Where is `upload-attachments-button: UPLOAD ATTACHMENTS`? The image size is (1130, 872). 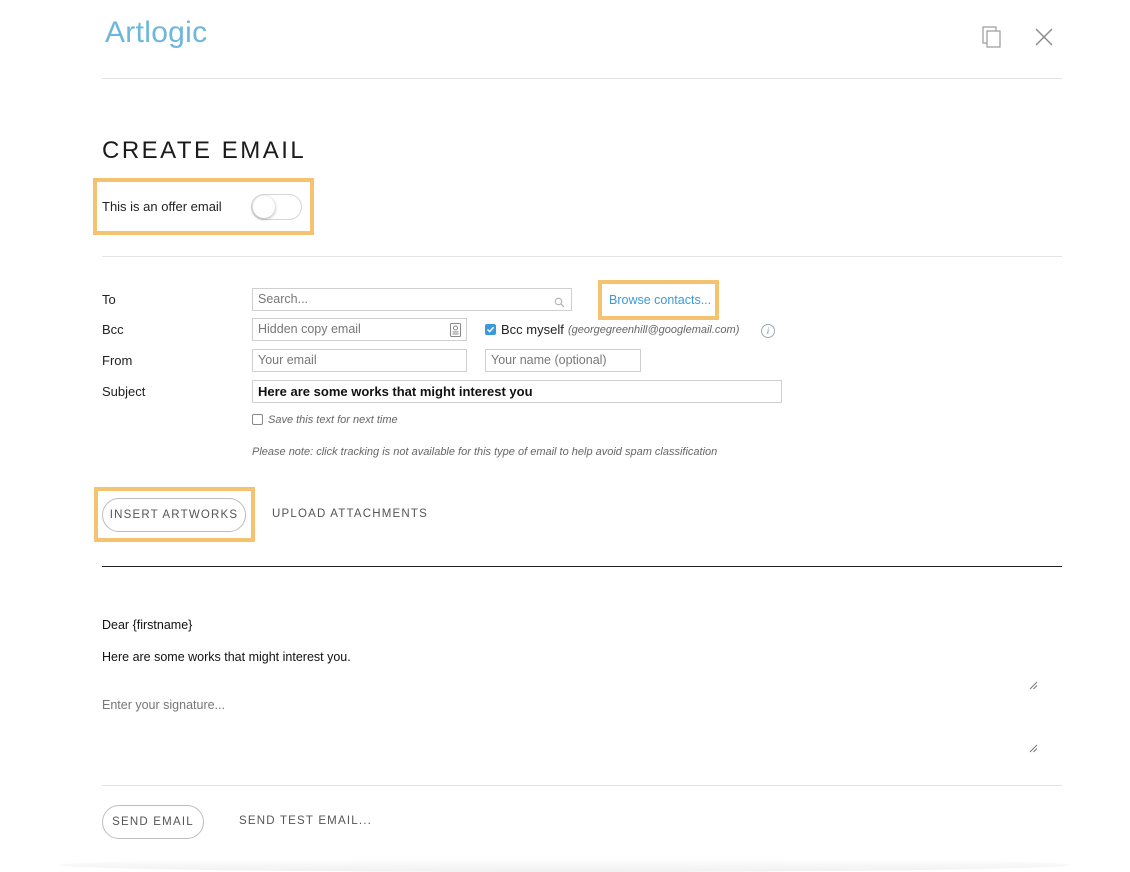 upload-attachments-button: UPLOAD ATTACHMENTS is located at coordinates (350, 514).